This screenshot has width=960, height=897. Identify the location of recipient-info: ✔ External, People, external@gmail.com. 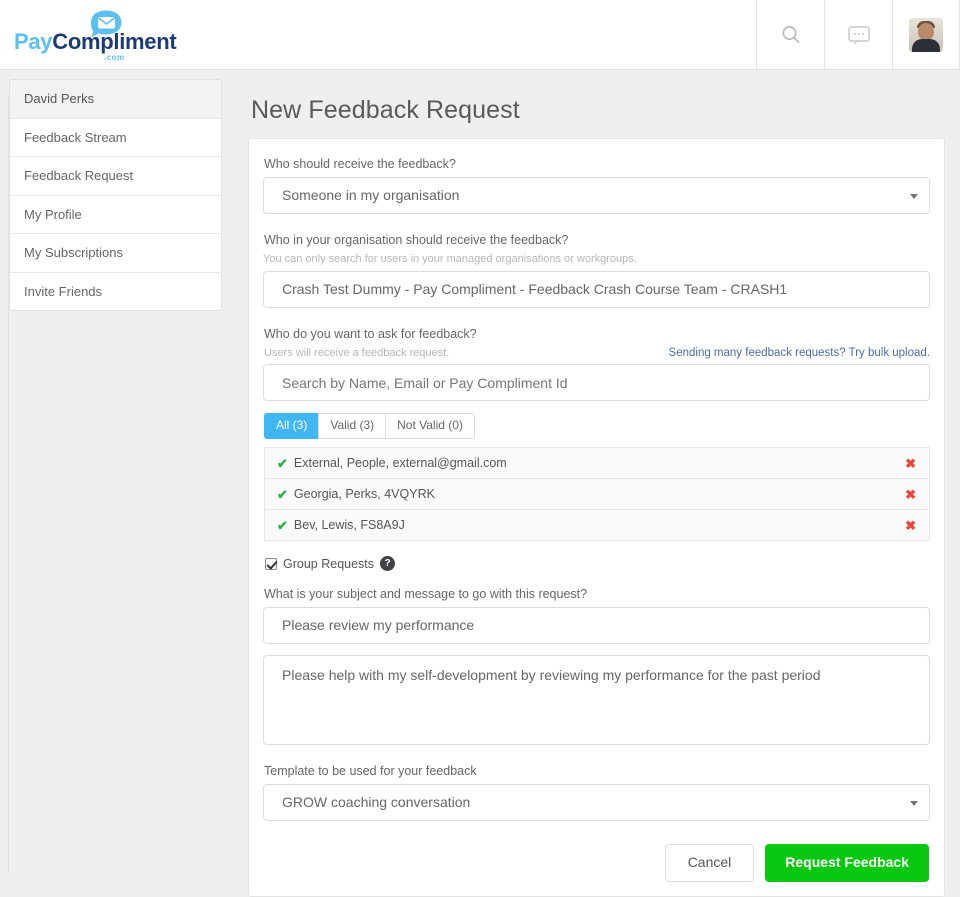
(392, 463).